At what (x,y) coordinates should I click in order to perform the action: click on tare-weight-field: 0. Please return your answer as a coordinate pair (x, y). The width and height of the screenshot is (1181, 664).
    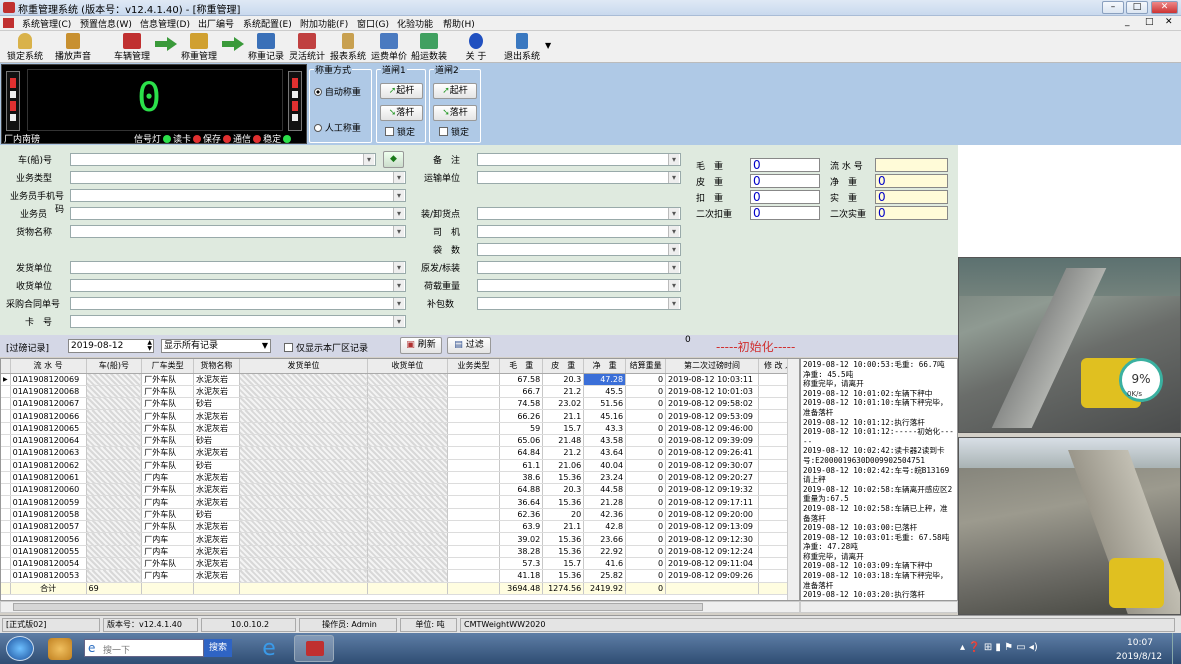
    Looking at the image, I should click on (785, 181).